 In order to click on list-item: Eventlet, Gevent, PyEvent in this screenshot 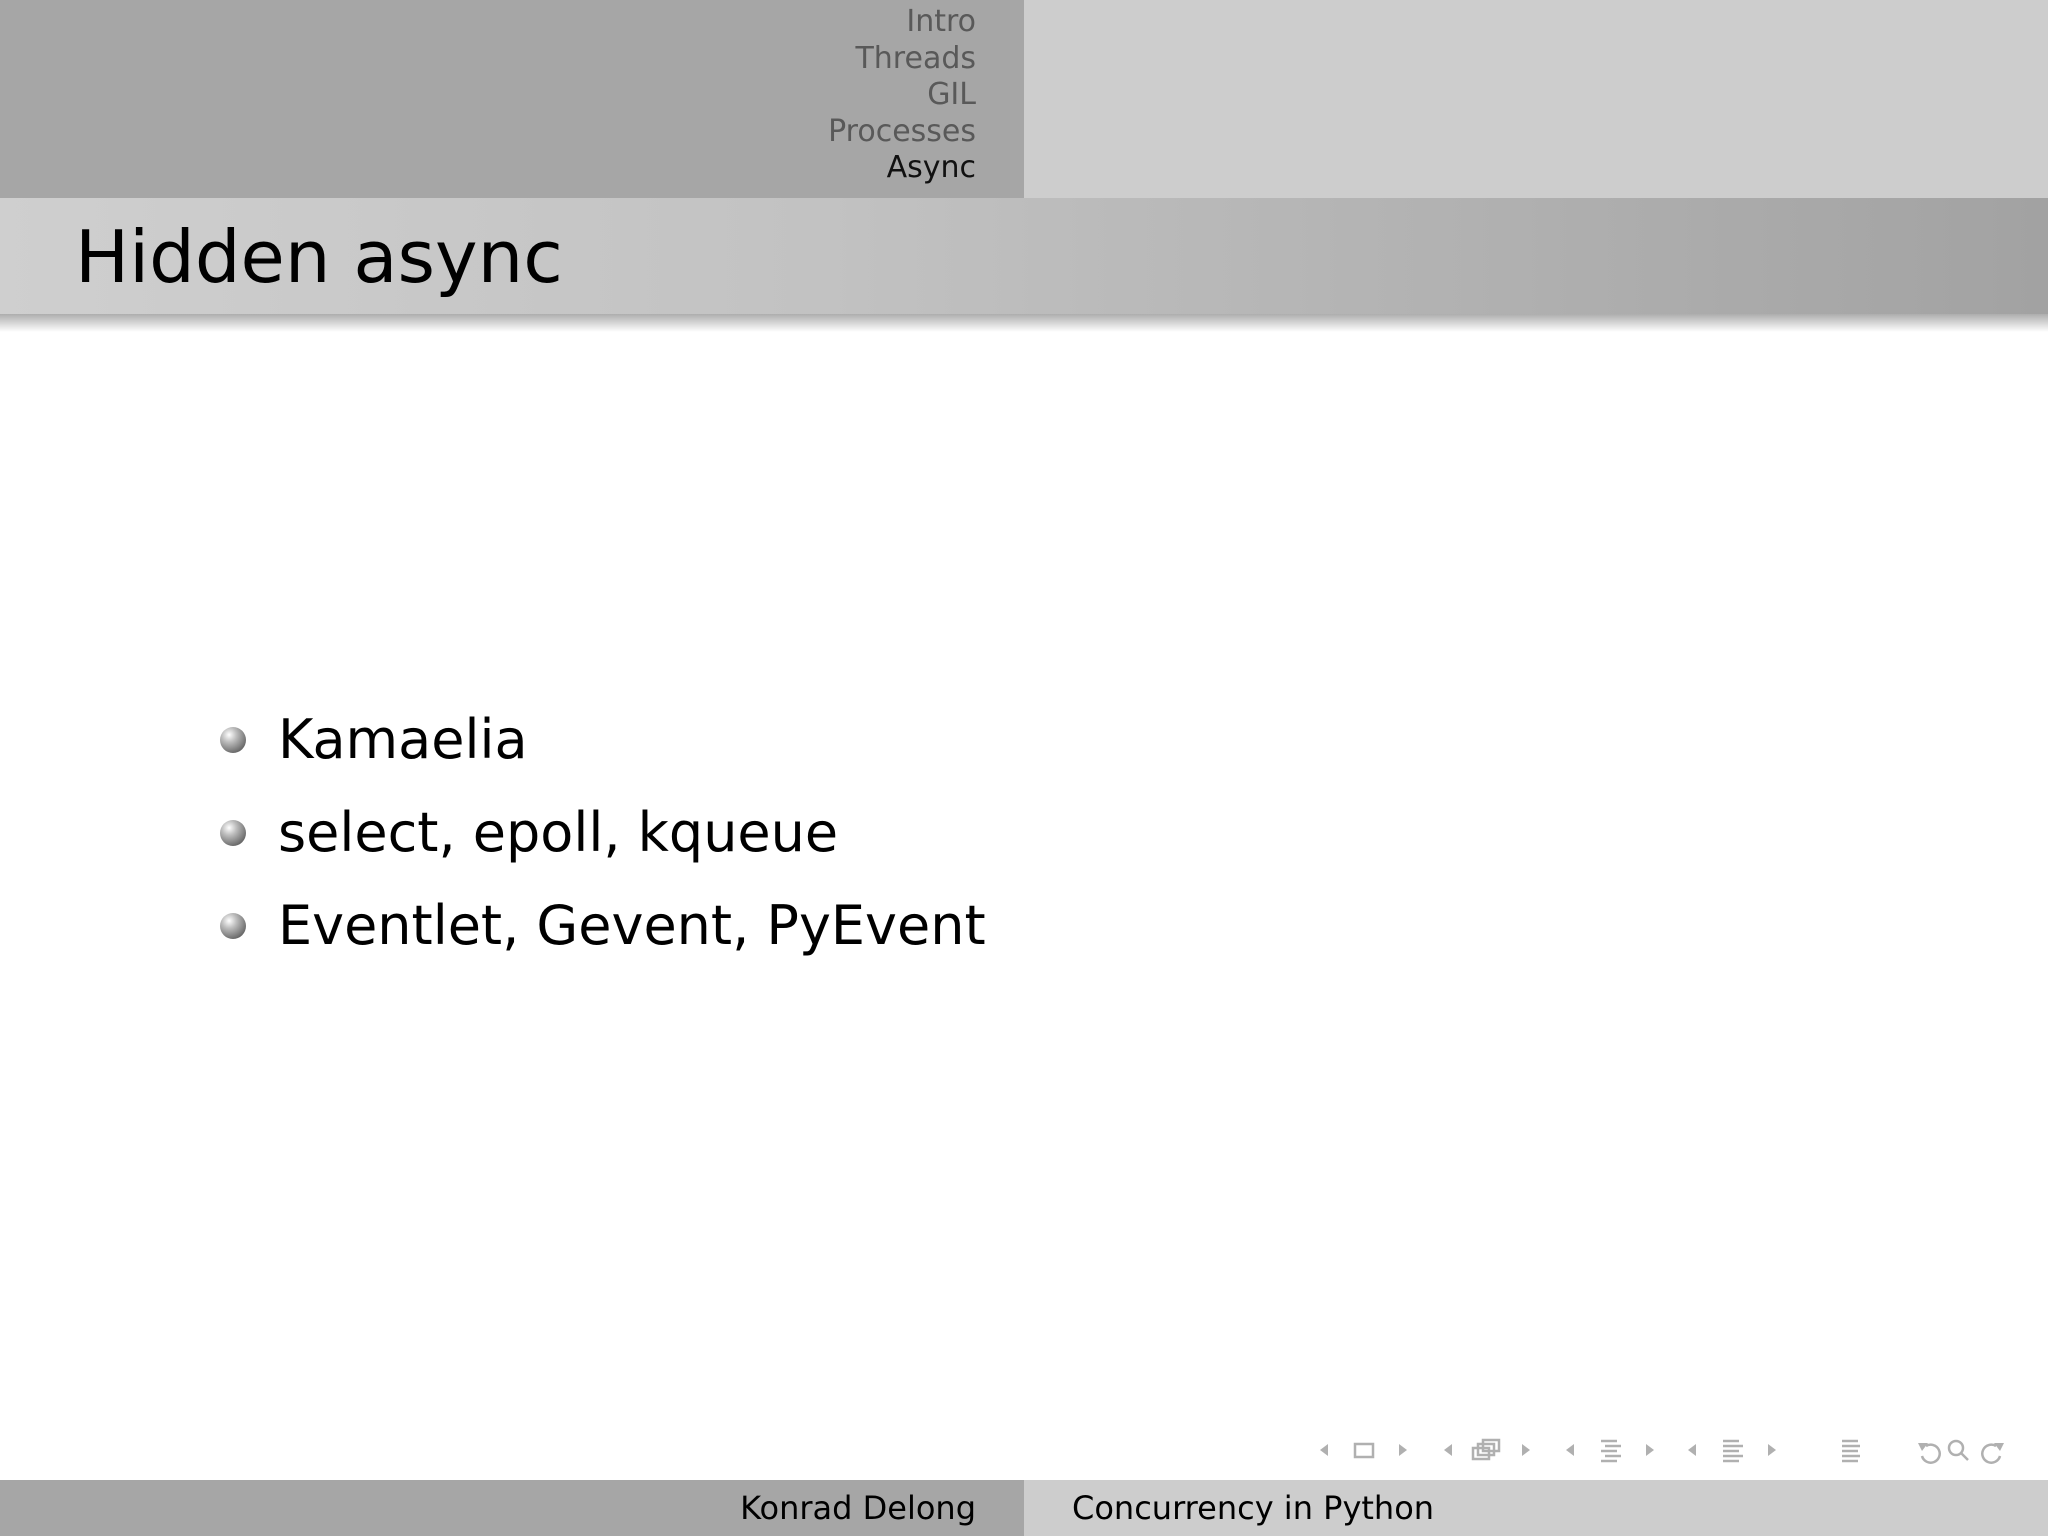, I will do `click(603, 925)`.